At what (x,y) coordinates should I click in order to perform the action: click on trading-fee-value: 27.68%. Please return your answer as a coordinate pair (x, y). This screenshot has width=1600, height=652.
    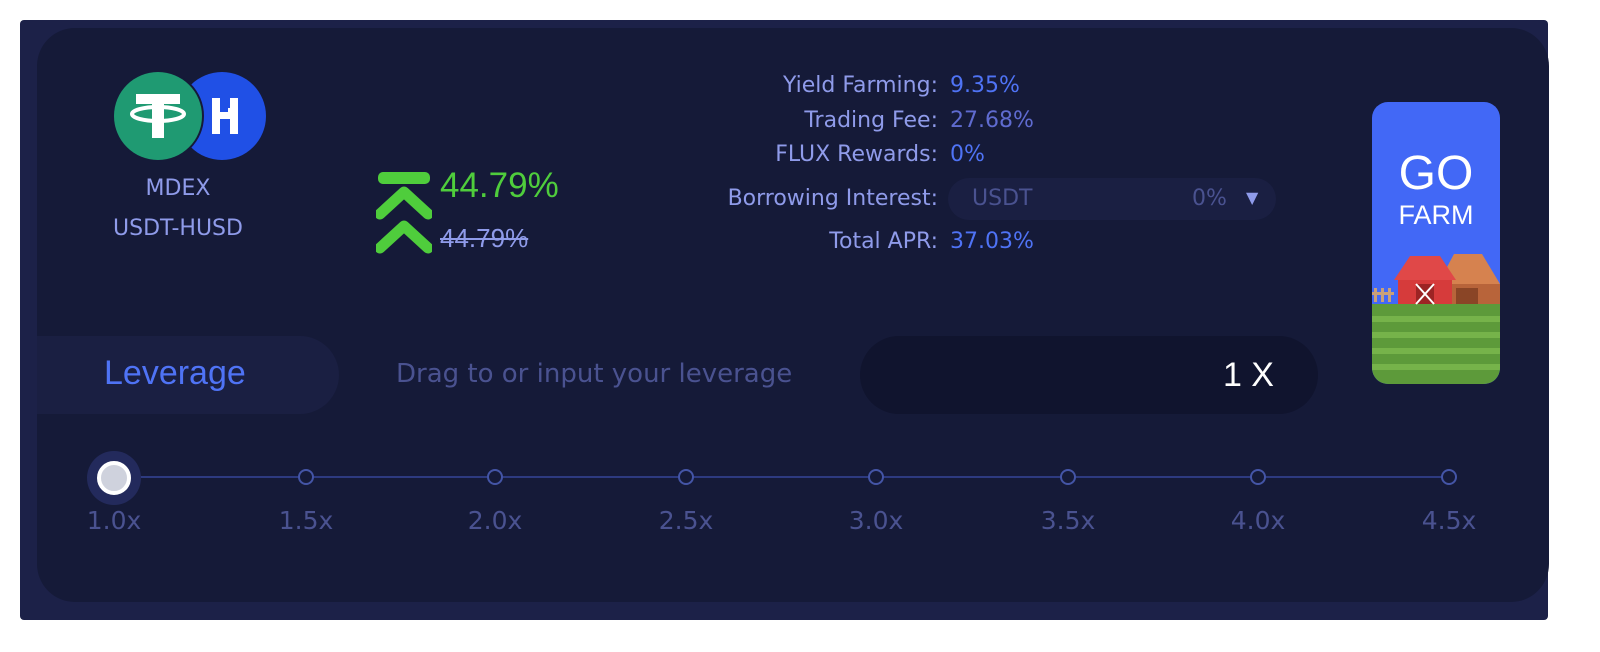
    Looking at the image, I should click on (992, 120).